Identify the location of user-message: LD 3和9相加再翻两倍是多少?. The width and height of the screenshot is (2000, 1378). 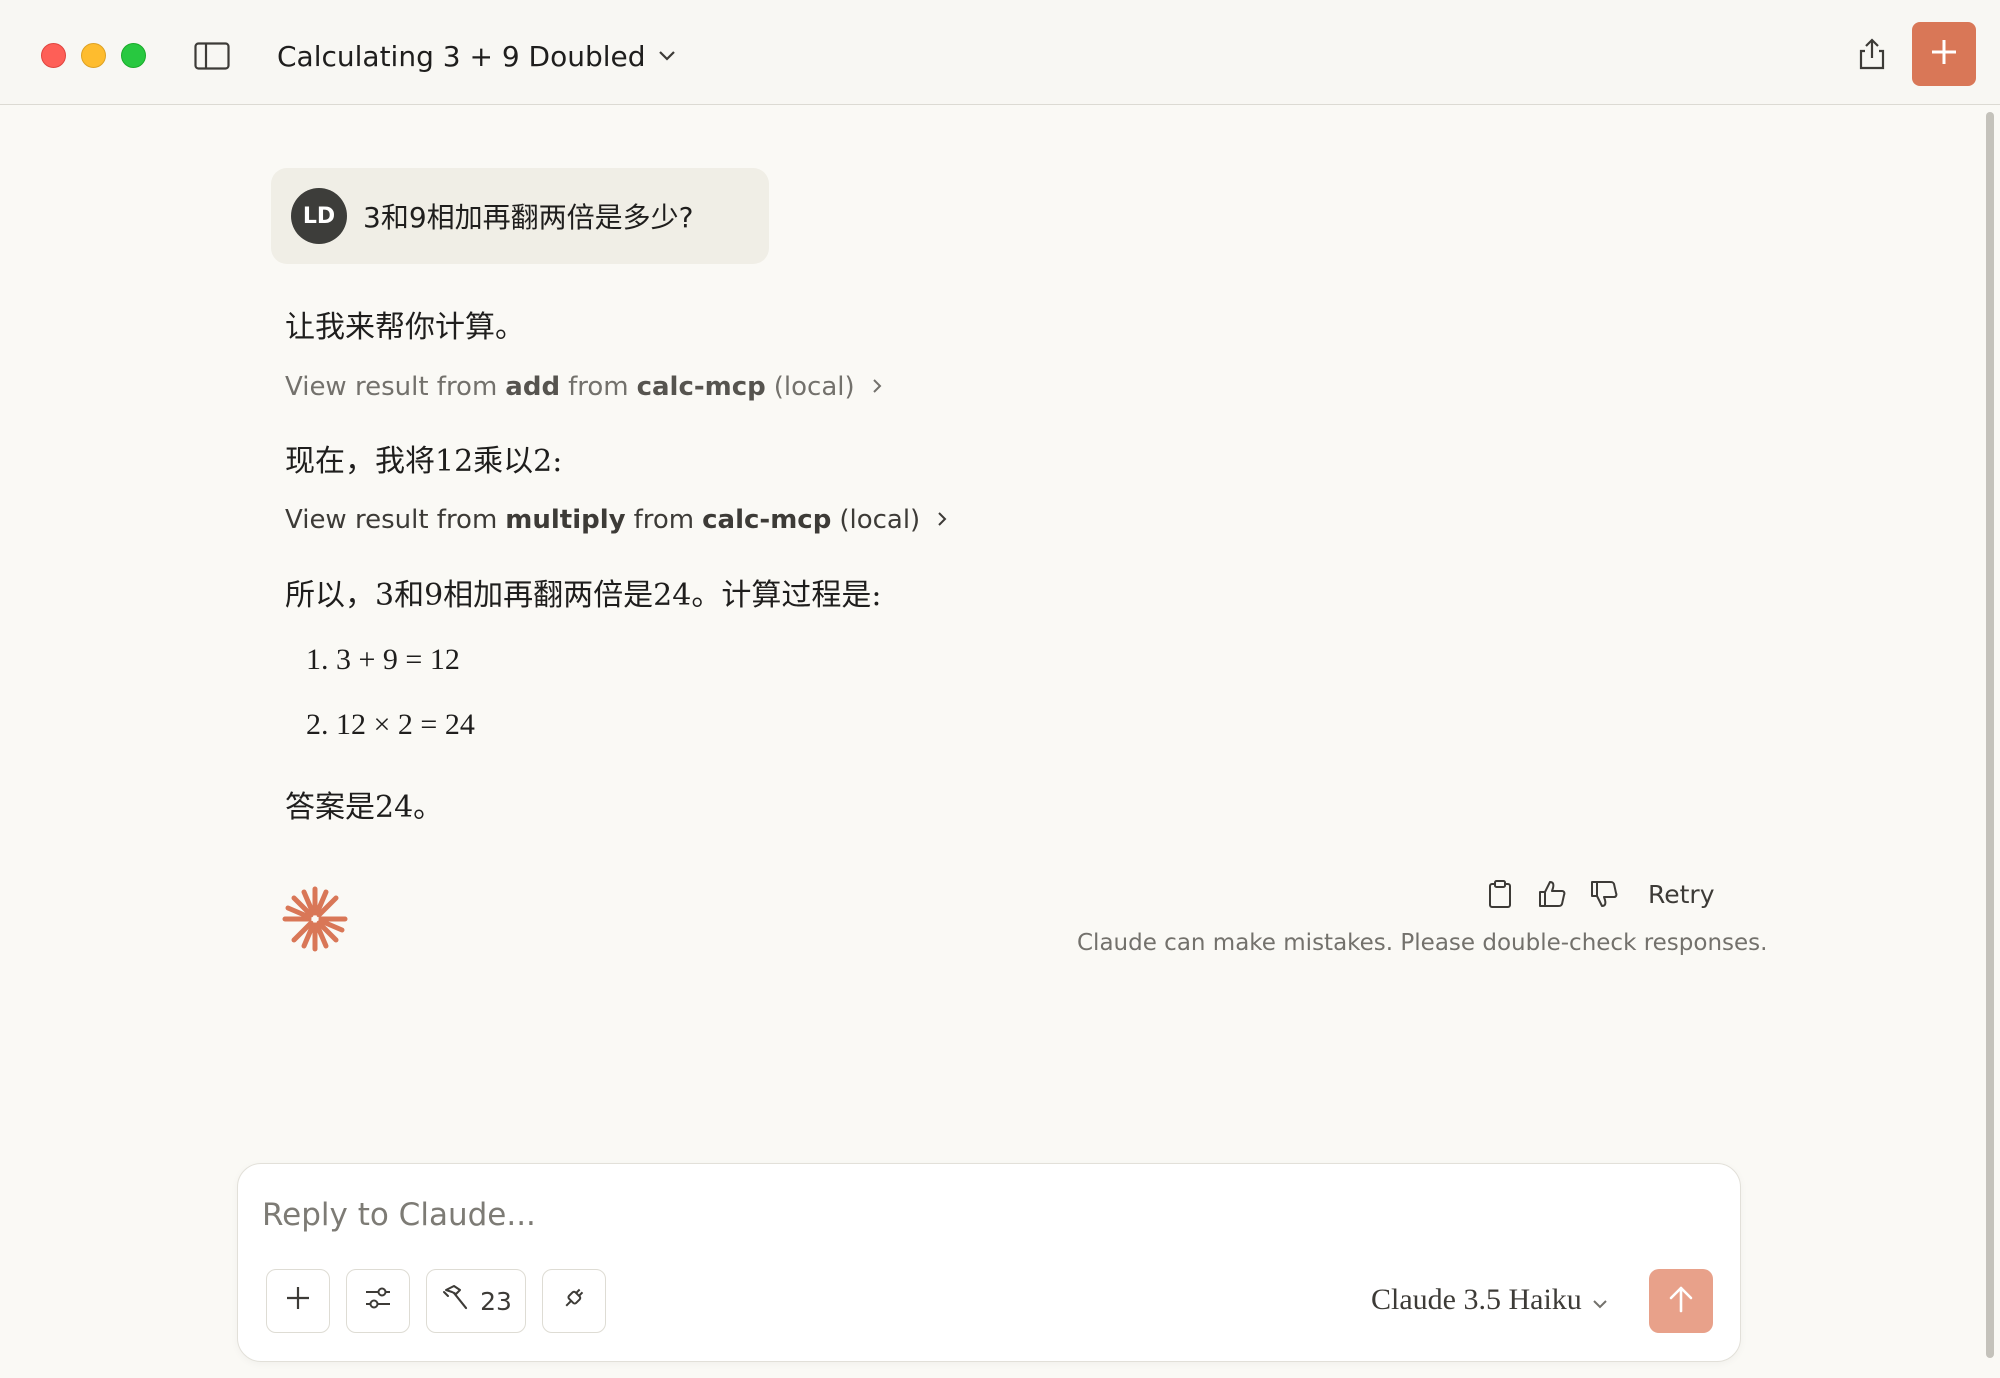
(520, 216).